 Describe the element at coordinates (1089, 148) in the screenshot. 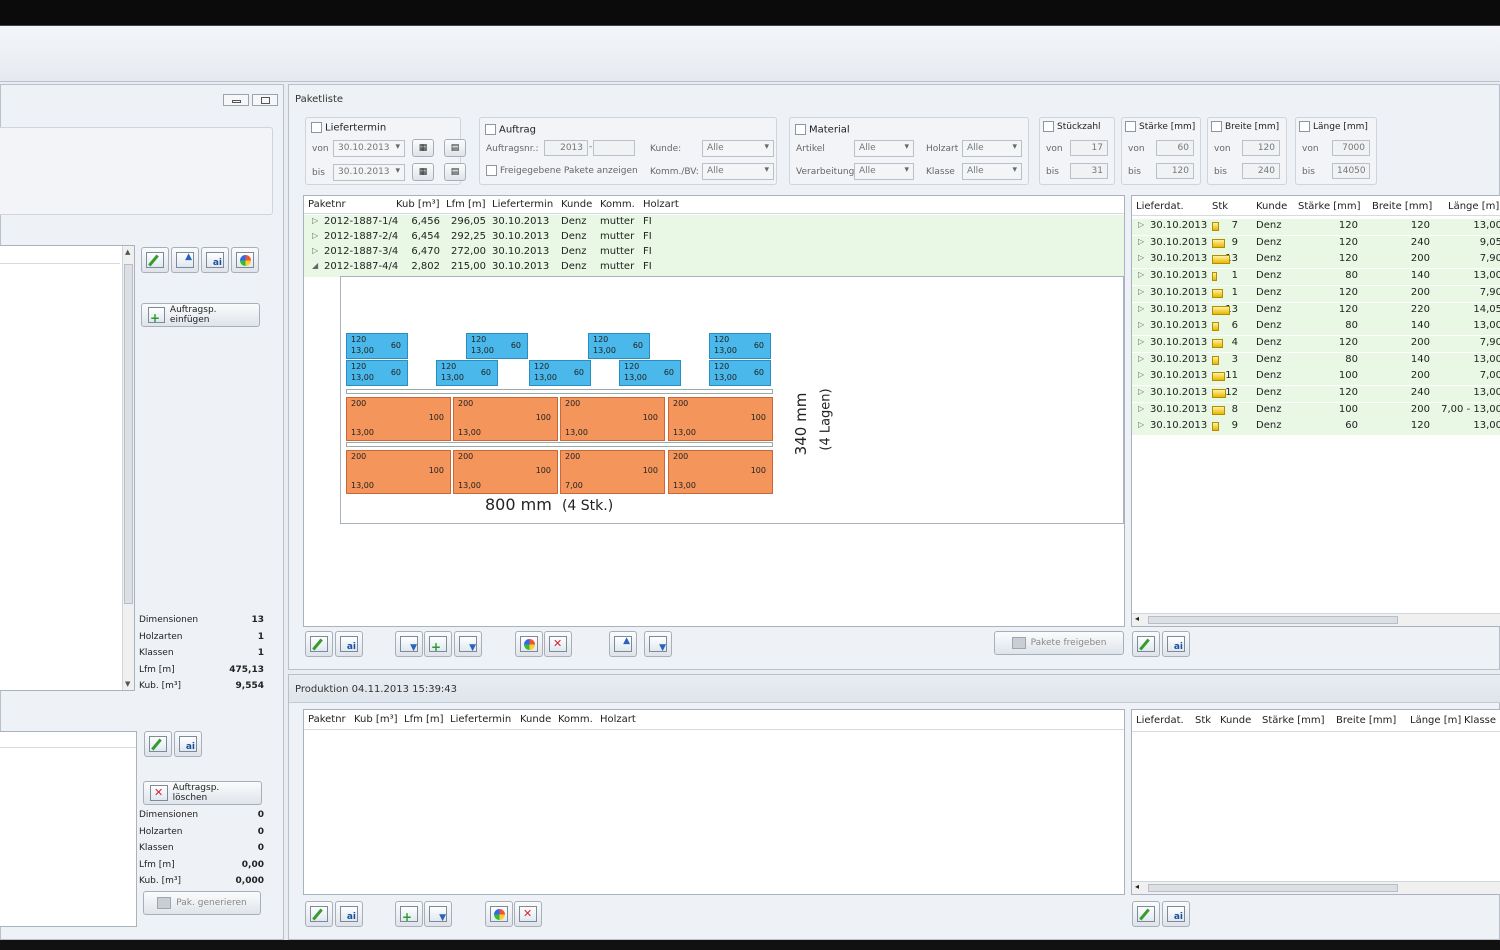

I see `stueckzahl-from-field: 17` at that location.